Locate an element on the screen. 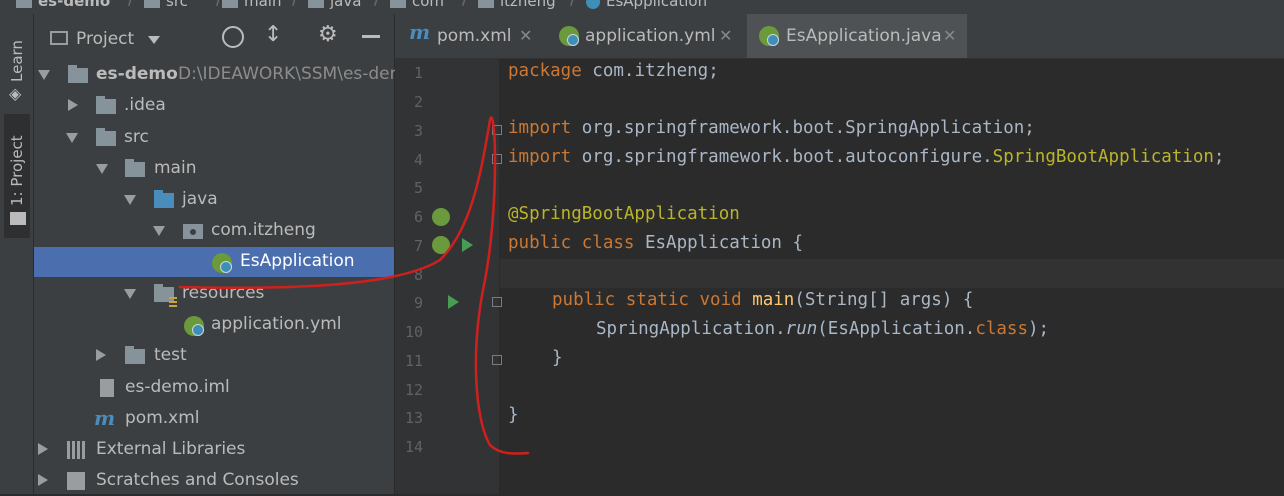 Image resolution: width=1284 pixels, height=496 pixels. breadcrumb-item-src: src is located at coordinates (166, 5).